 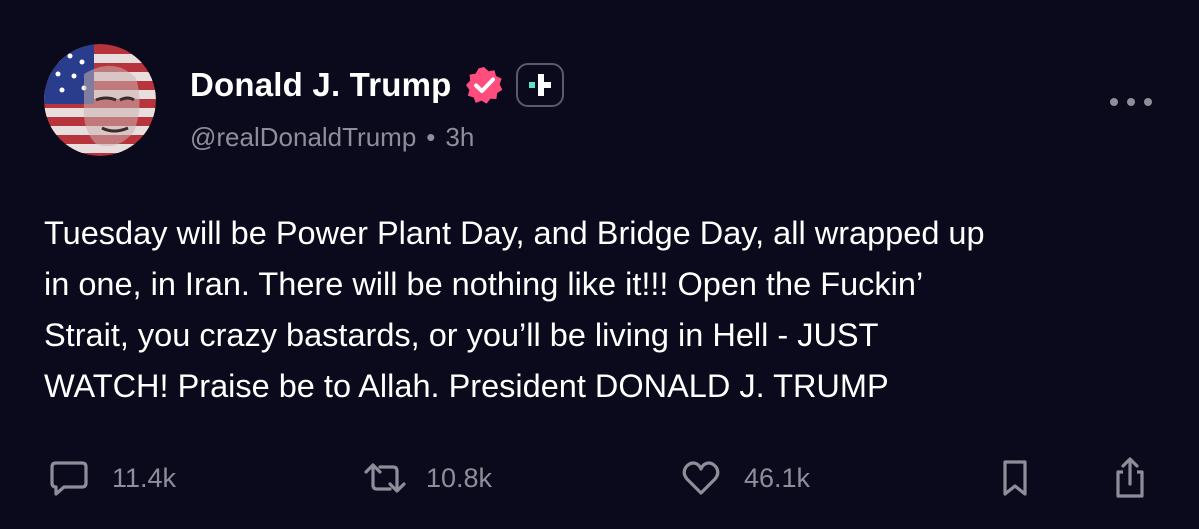 I want to click on post-timestamp: 3h, so click(x=459, y=137).